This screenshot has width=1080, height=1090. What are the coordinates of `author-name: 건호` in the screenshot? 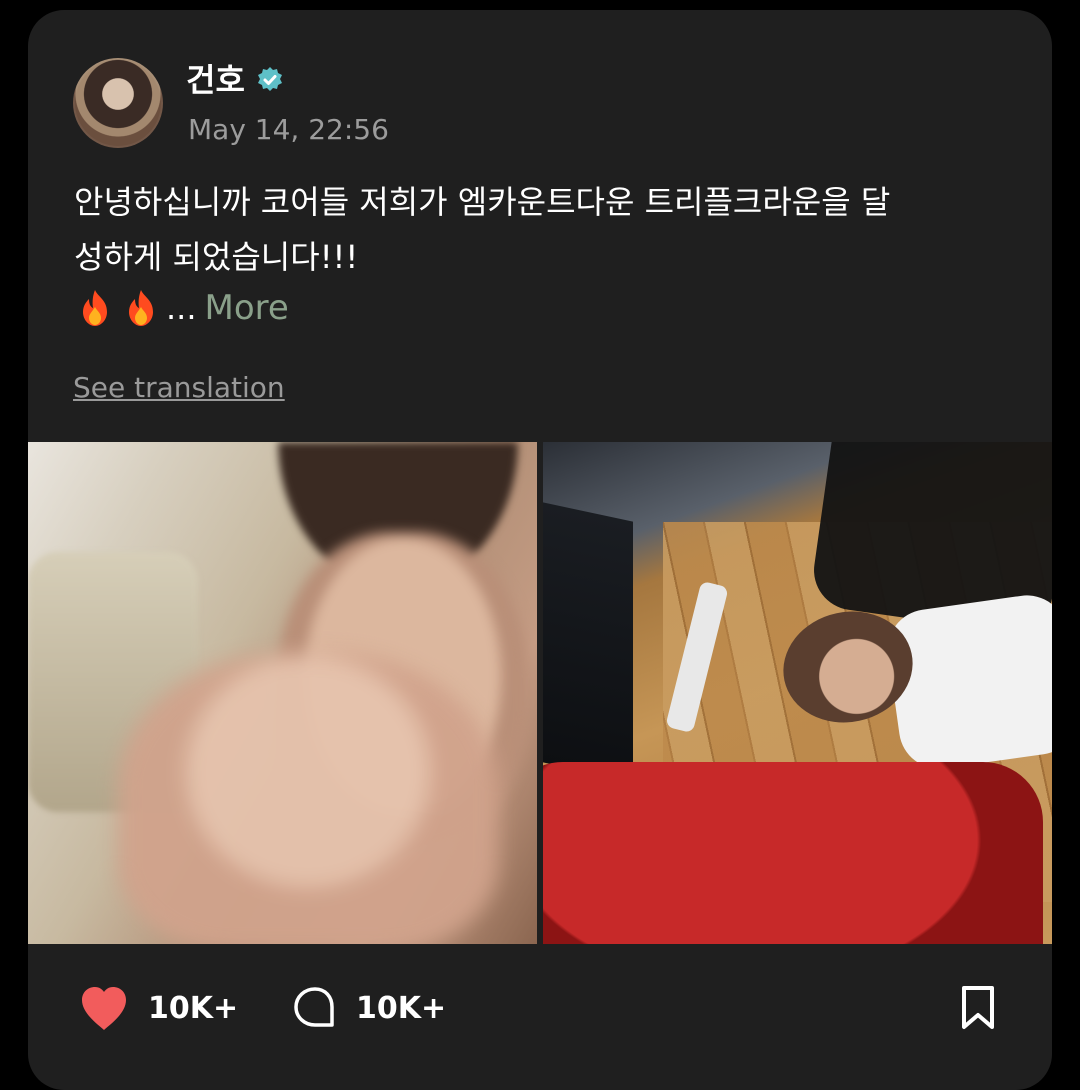 It's located at (215, 80).